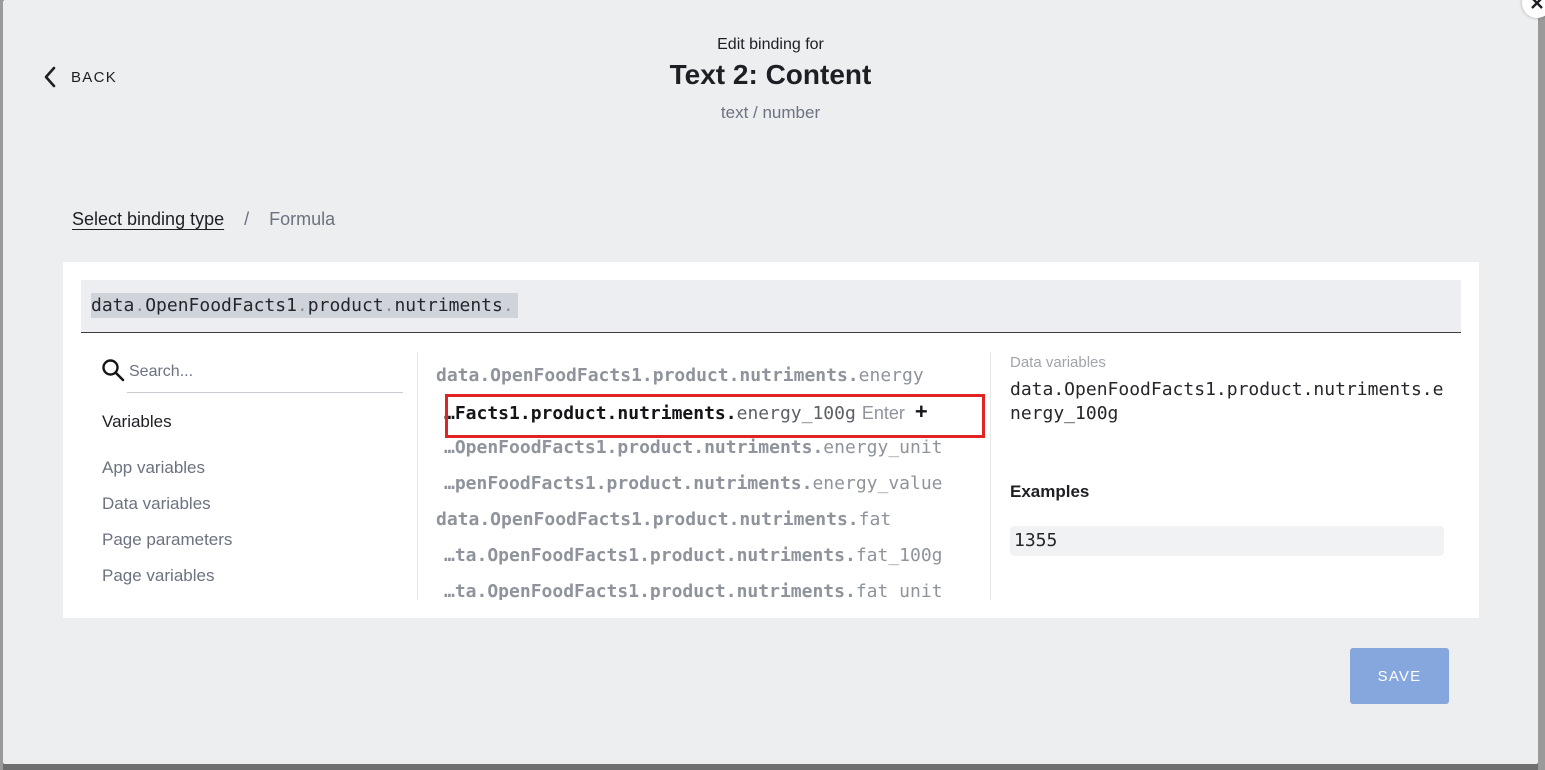 The width and height of the screenshot is (1545, 770). Describe the element at coordinates (1537, 4) in the screenshot. I see `close-icon` at that location.